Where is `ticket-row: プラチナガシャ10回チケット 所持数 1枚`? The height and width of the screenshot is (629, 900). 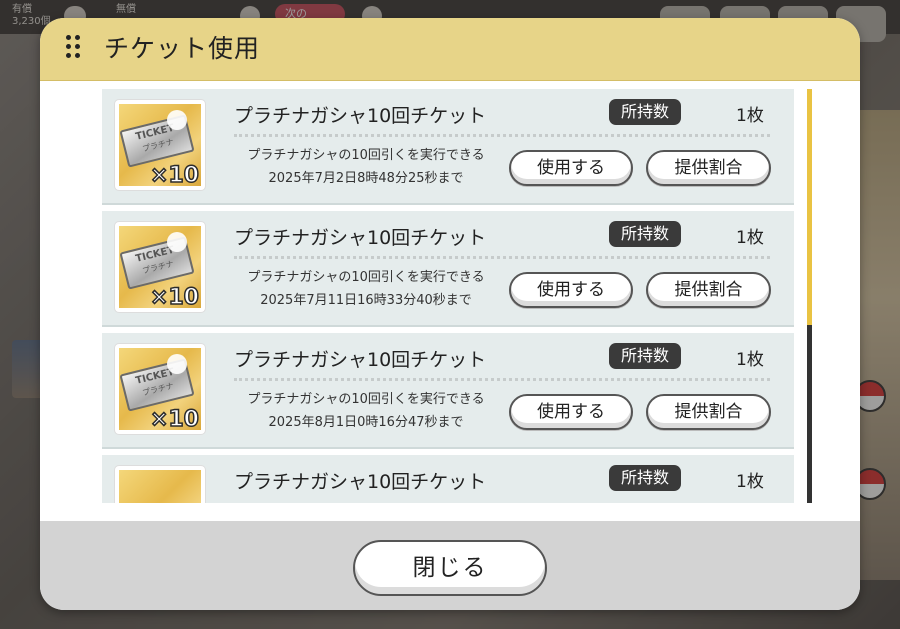 ticket-row: プラチナガシャ10回チケット 所持数 1枚 is located at coordinates (448, 479).